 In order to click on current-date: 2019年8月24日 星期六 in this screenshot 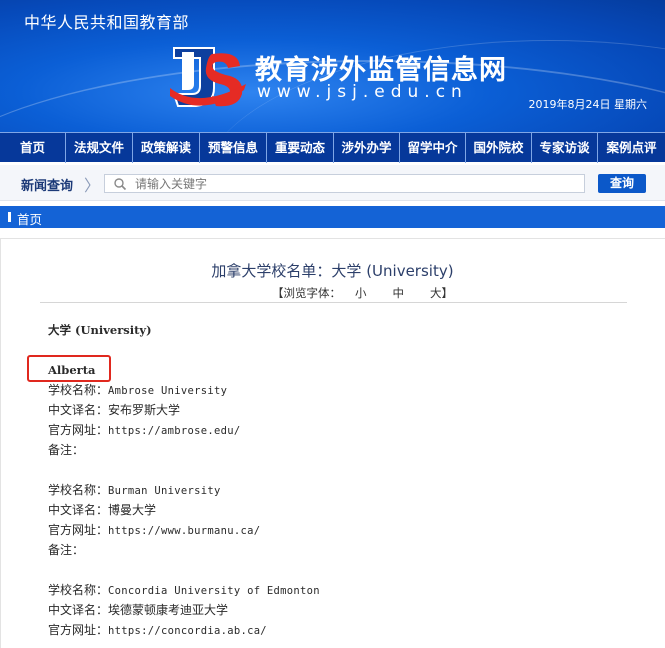, I will do `click(588, 104)`.